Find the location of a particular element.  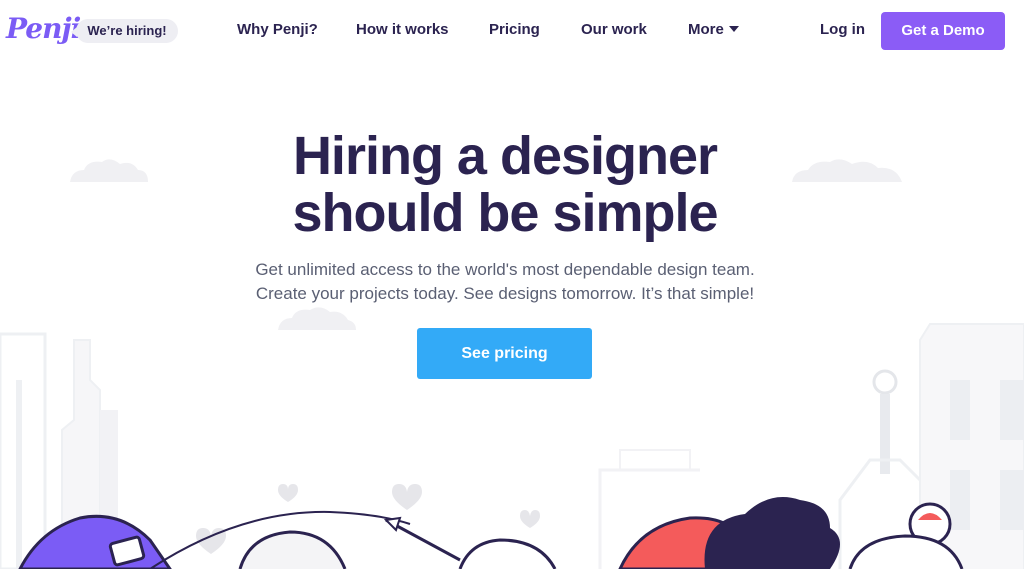

nav-why-penji: Why Penji? is located at coordinates (277, 29).